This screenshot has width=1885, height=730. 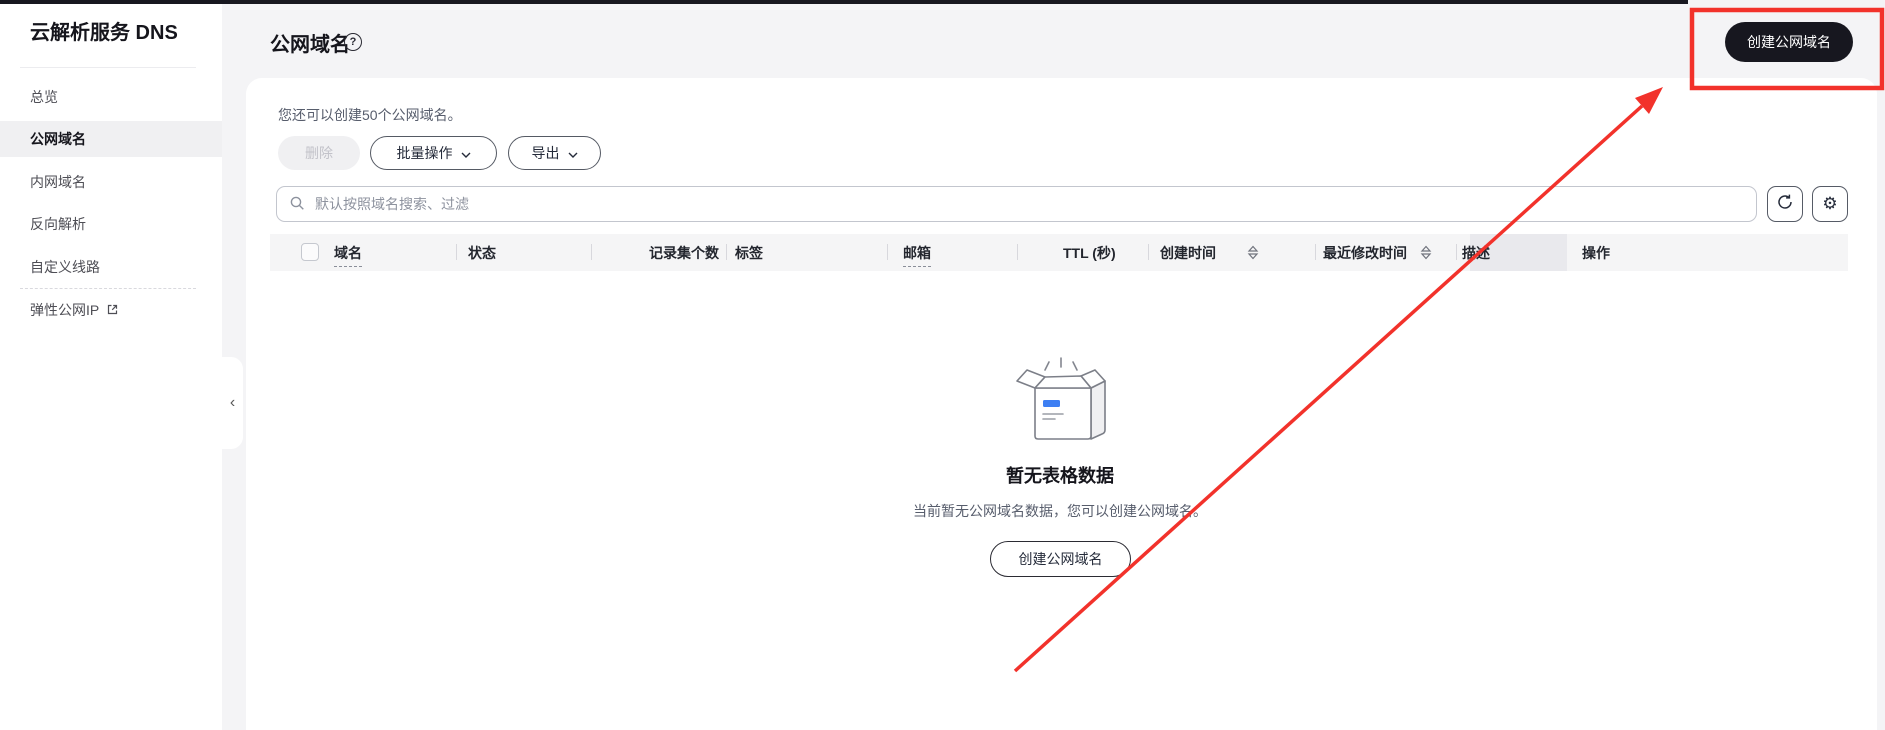 What do you see at coordinates (1365, 253) in the screenshot?
I see `column-header-modified: 最近修改时间` at bounding box center [1365, 253].